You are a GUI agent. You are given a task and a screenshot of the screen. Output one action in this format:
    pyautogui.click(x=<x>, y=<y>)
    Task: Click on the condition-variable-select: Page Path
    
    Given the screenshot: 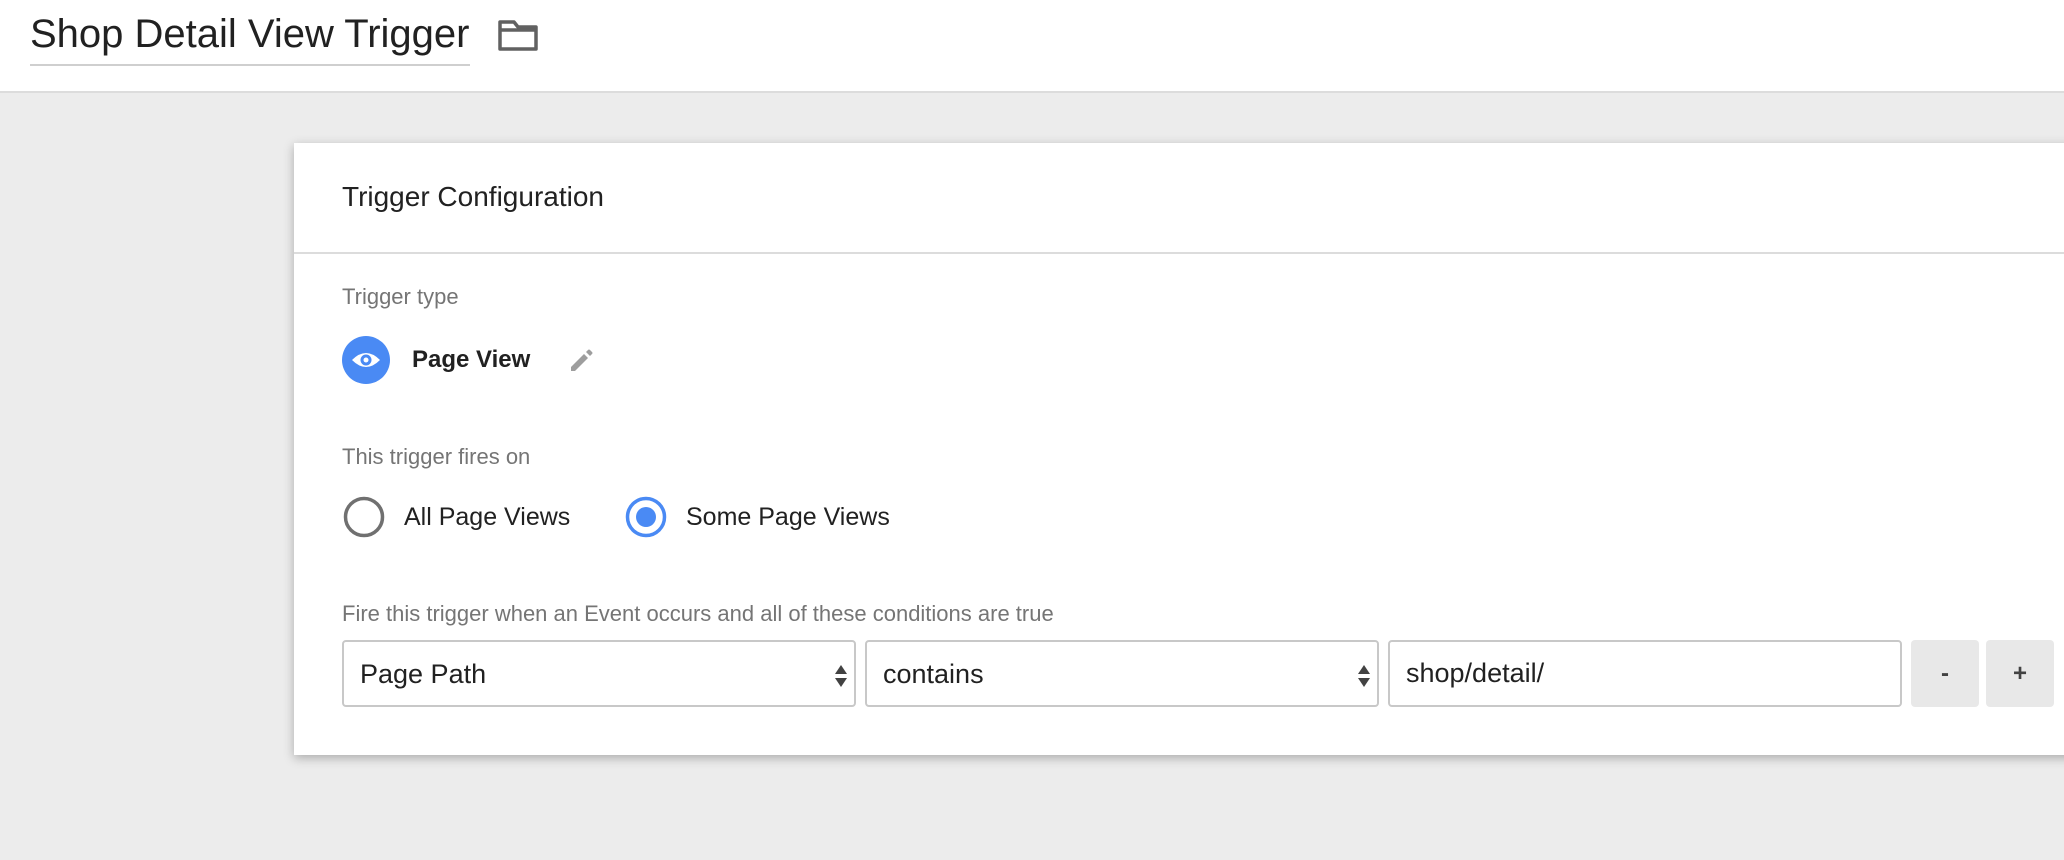 What is the action you would take?
    pyautogui.click(x=599, y=673)
    